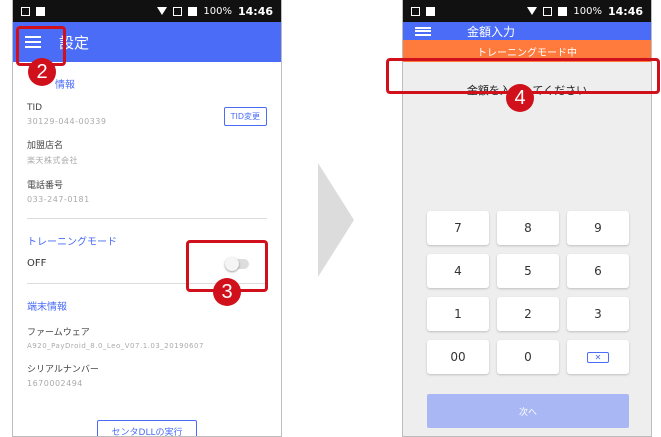 The height and width of the screenshot is (437, 661). What do you see at coordinates (528, 271) in the screenshot?
I see `key-5: 5` at bounding box center [528, 271].